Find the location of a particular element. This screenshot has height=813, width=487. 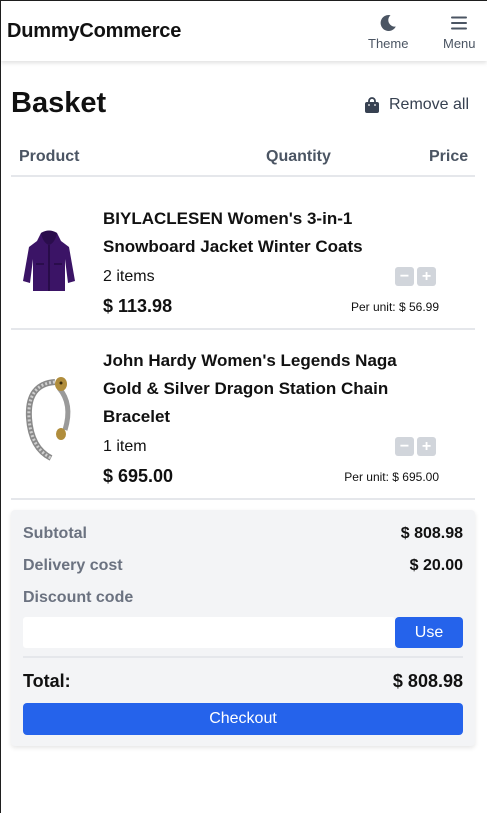

menu-label: Menu is located at coordinates (459, 43).